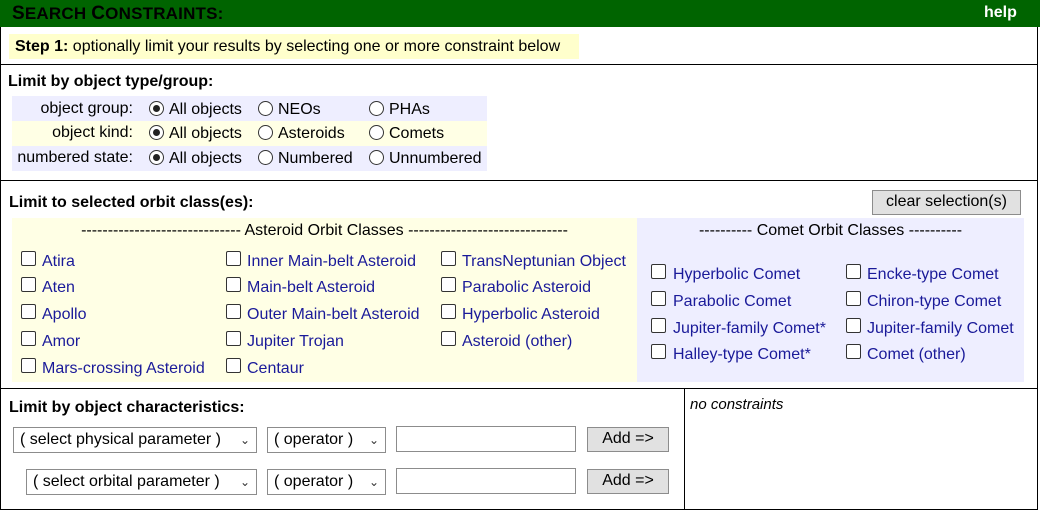 This screenshot has width=1040, height=511. Describe the element at coordinates (658, 325) in the screenshot. I see `jupiter-family-comet-star-checkbox` at that location.